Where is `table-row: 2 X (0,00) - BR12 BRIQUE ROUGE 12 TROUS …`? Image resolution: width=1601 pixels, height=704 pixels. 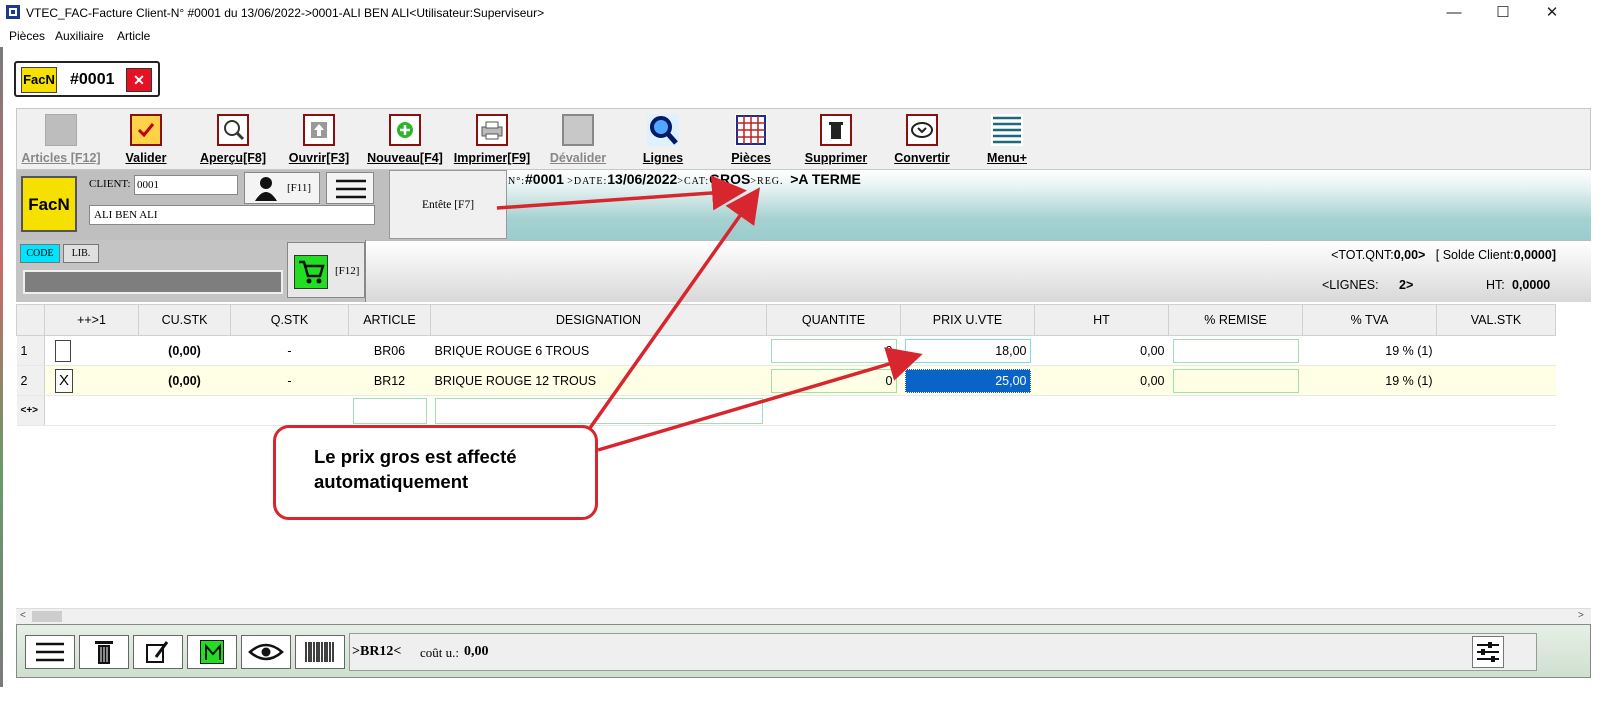 table-row: 2 X (0,00) - BR12 BRIQUE ROUGE 12 TROUS … is located at coordinates (786, 380).